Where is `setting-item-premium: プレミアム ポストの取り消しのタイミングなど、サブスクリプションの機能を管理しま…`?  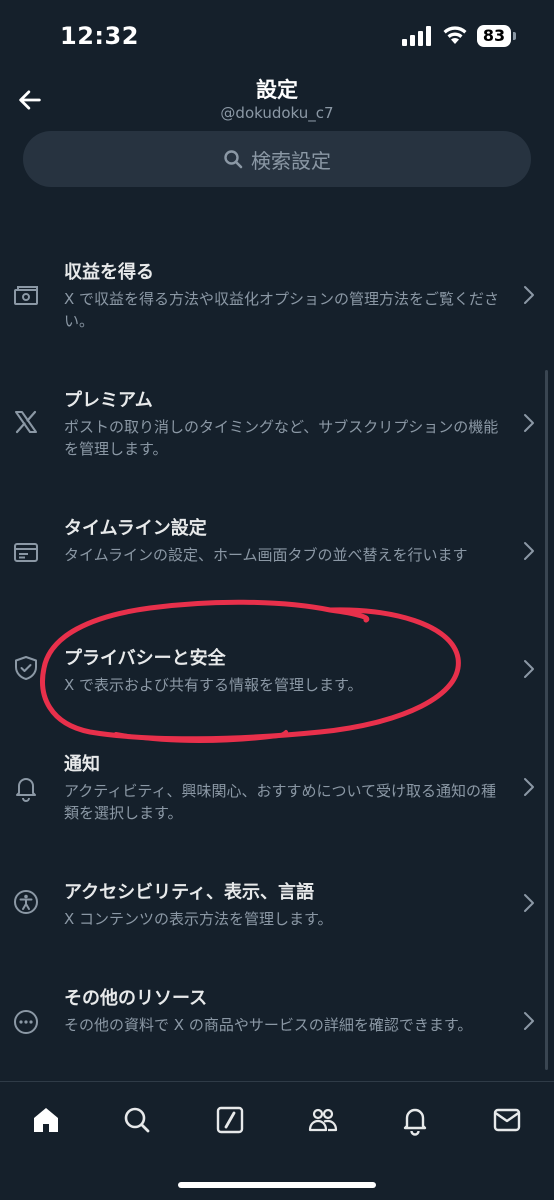
setting-item-premium: プレミアム ポストの取り消しのタイミングなど、サブスクリプションの機能を管理しま… is located at coordinates (277, 436).